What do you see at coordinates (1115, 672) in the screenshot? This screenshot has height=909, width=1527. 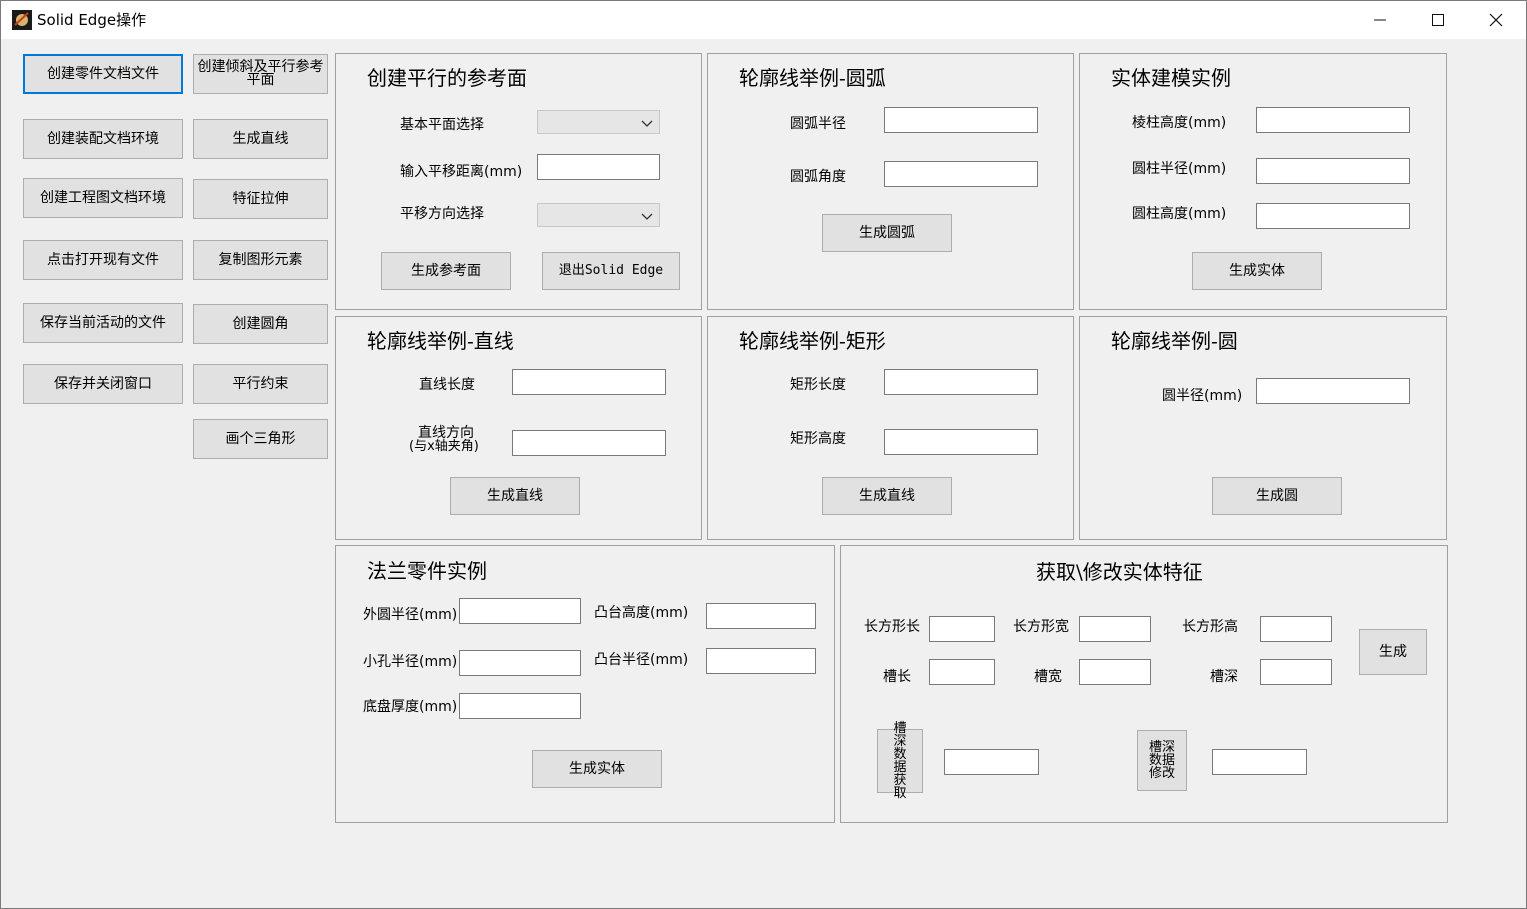 I see `slot-width-input` at bounding box center [1115, 672].